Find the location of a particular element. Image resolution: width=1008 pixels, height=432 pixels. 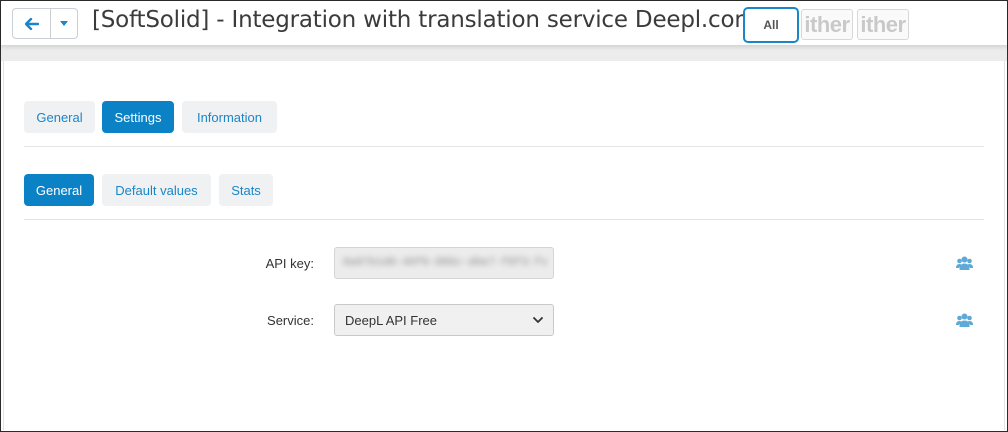

api-key-value: 0a07b1d0-40f0-886c-d6e7-f8f3:fx is located at coordinates (445, 263).